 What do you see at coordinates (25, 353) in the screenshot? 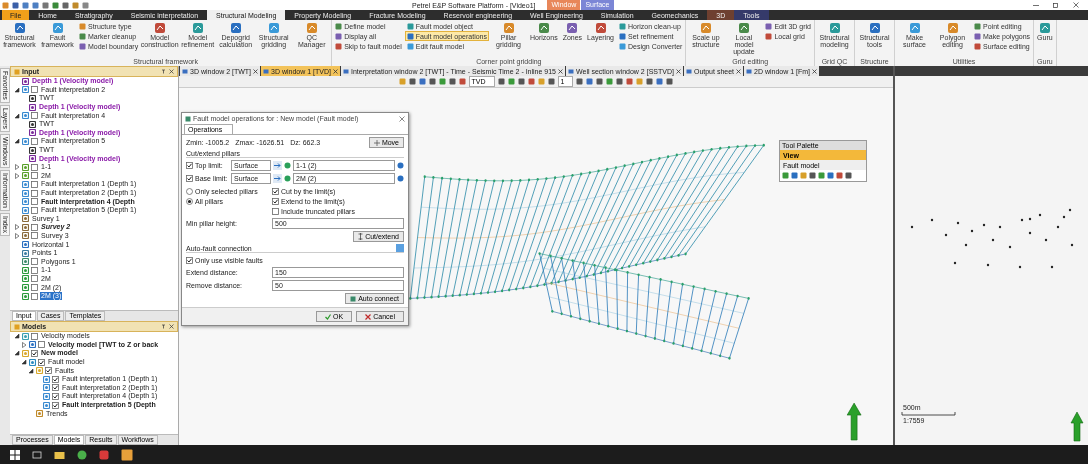
I see `model-icon` at bounding box center [25, 353].